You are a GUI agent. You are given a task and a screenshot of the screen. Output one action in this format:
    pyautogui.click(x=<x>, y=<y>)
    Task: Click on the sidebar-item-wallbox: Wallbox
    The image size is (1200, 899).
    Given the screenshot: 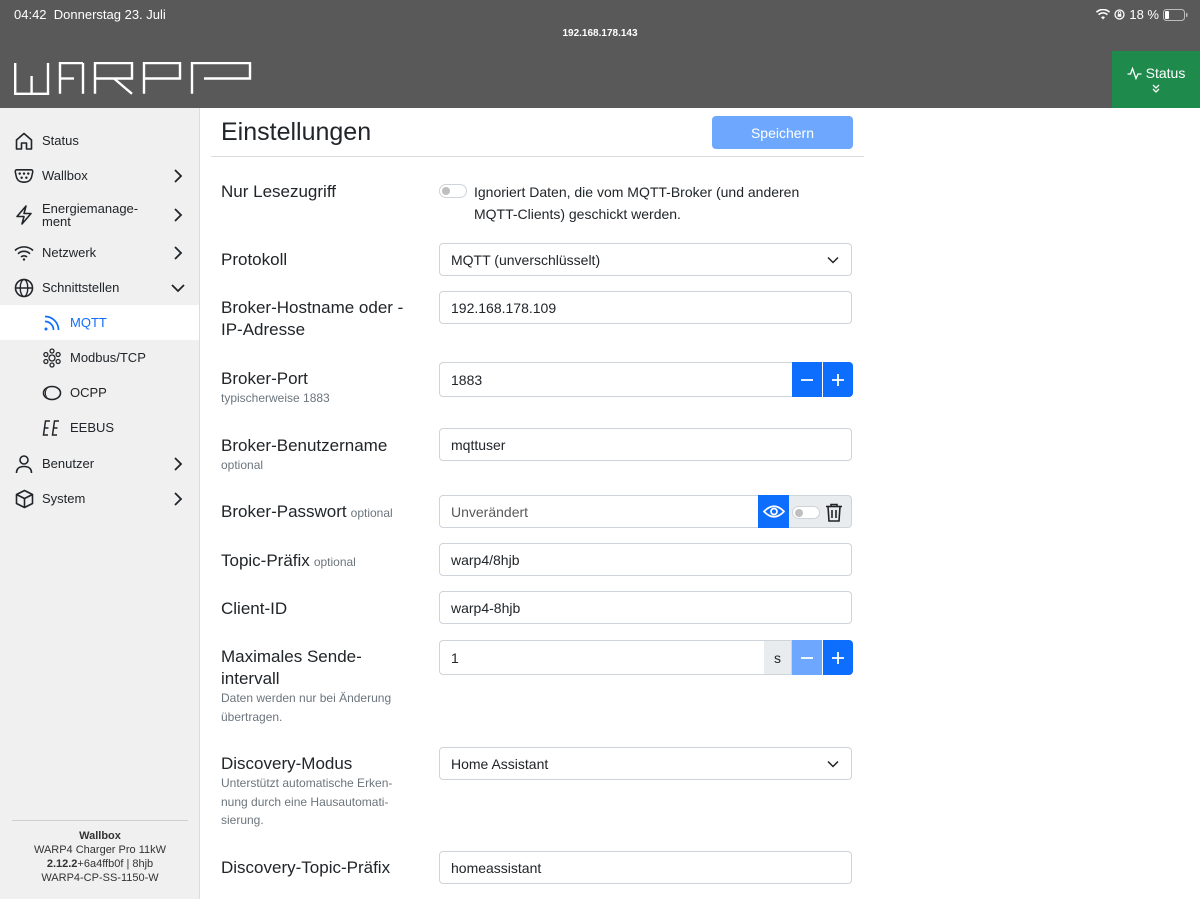 What is the action you would take?
    pyautogui.click(x=99, y=175)
    